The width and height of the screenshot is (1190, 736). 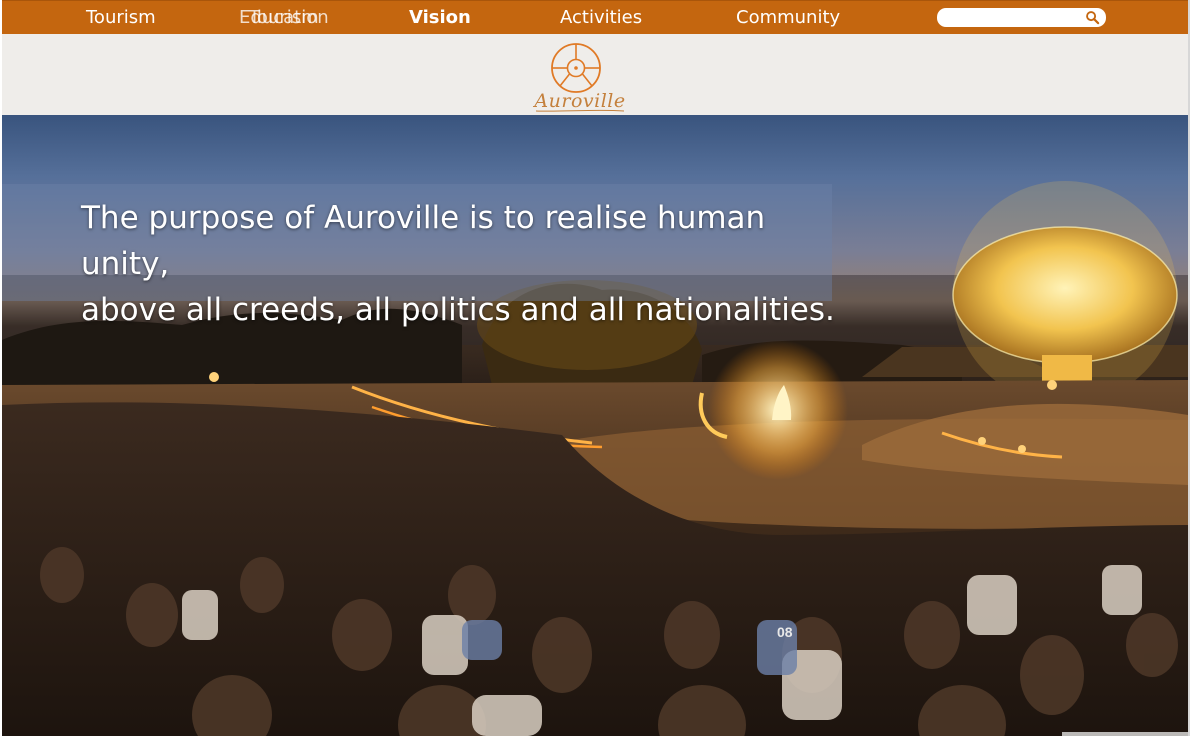 What do you see at coordinates (580, 110) in the screenshot?
I see `logo-underline` at bounding box center [580, 110].